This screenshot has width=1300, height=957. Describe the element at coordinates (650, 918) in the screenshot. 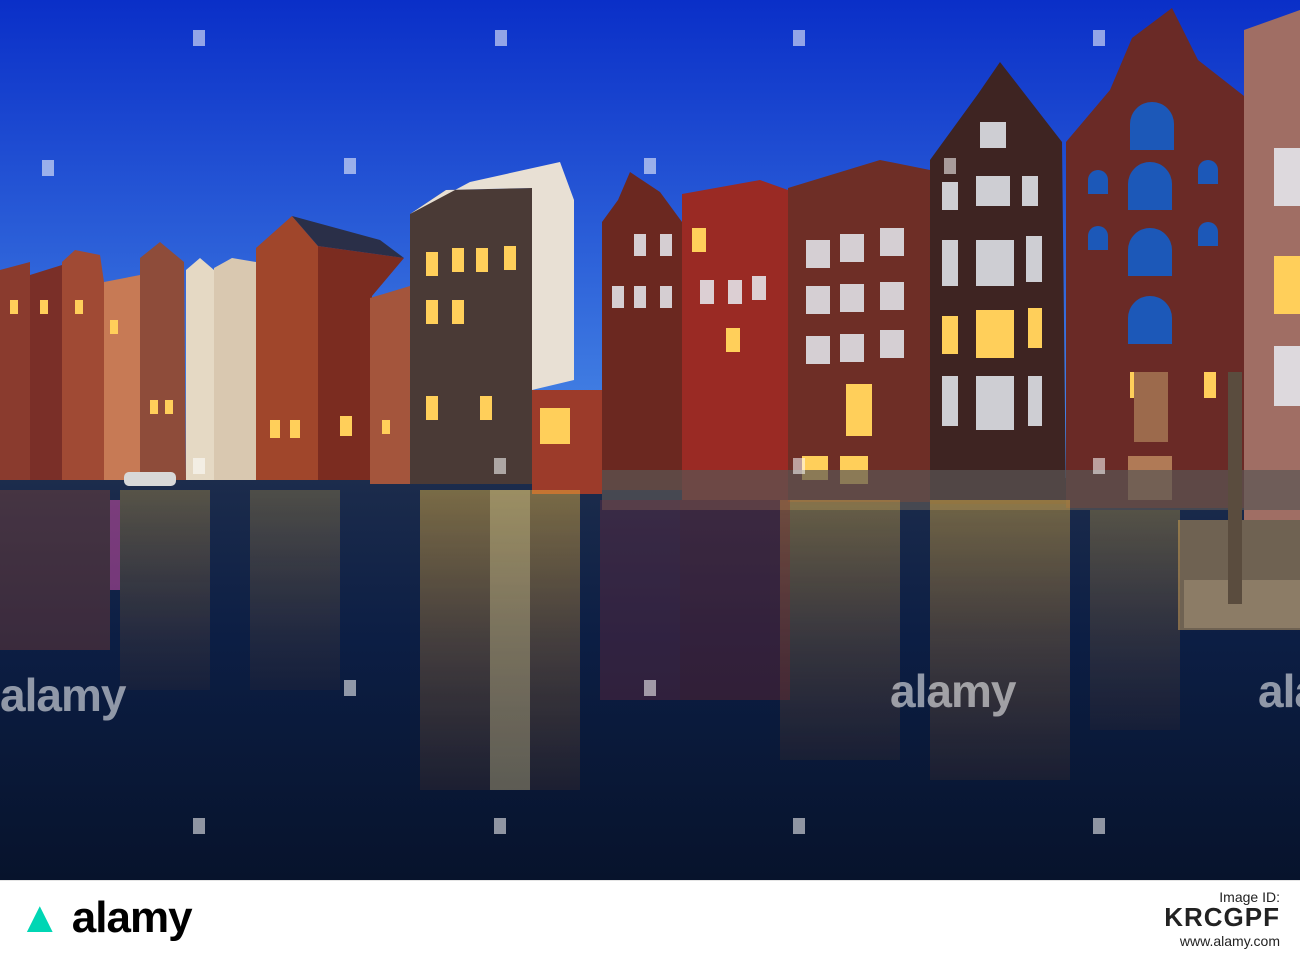

I see `footer-bar: ▲ alamy Image ID: KRCGPF www.alamy.com` at that location.